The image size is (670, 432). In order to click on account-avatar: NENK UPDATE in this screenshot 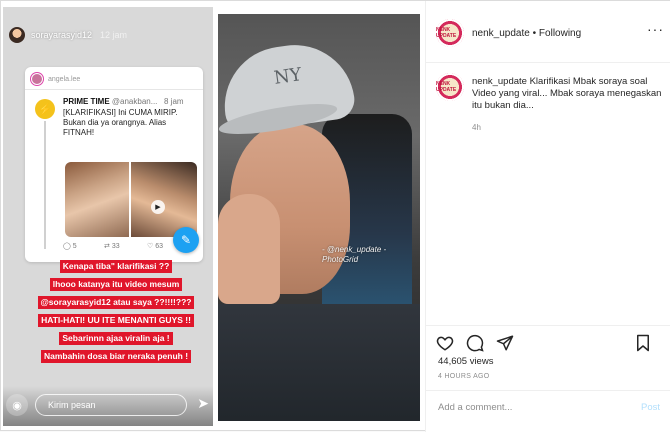, I will do `click(450, 33)`.